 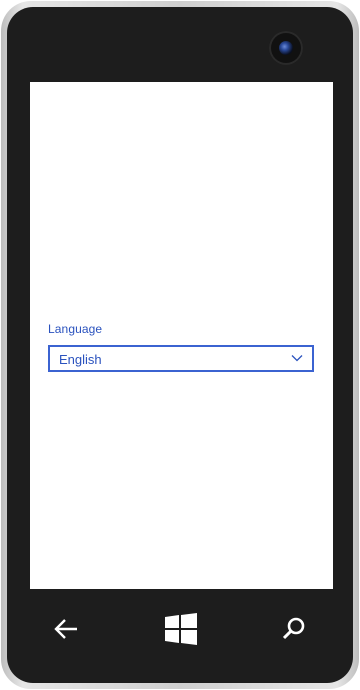 I want to click on language-select-value: English, so click(x=80, y=359).